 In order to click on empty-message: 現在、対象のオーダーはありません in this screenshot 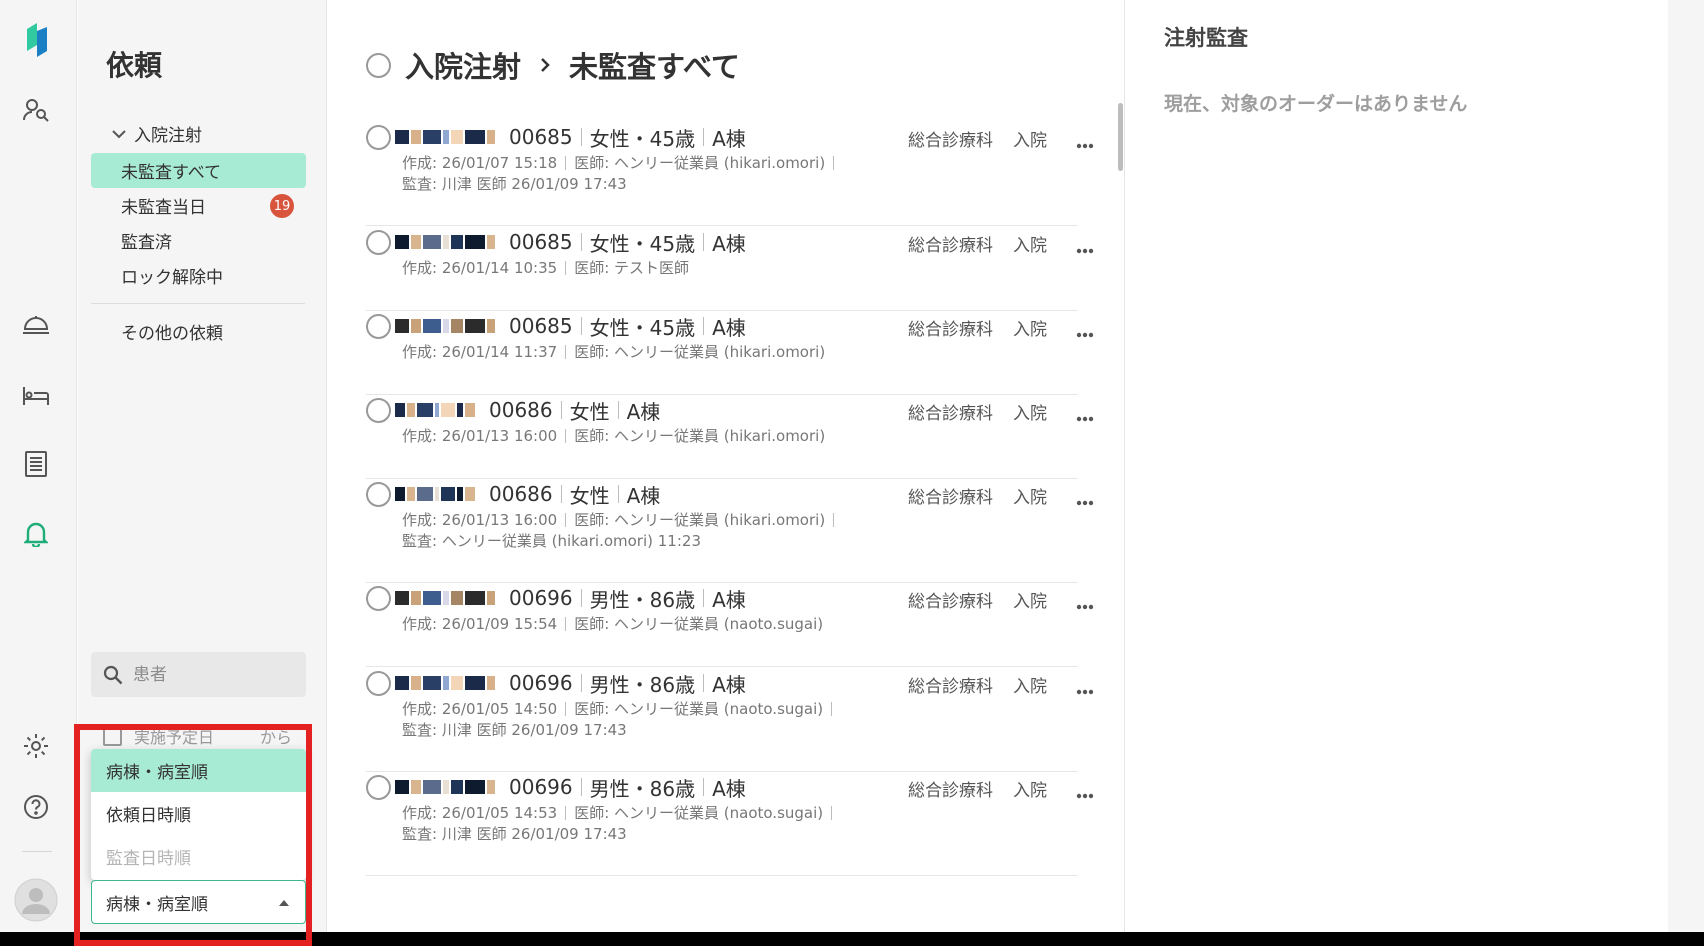, I will do `click(1316, 104)`.